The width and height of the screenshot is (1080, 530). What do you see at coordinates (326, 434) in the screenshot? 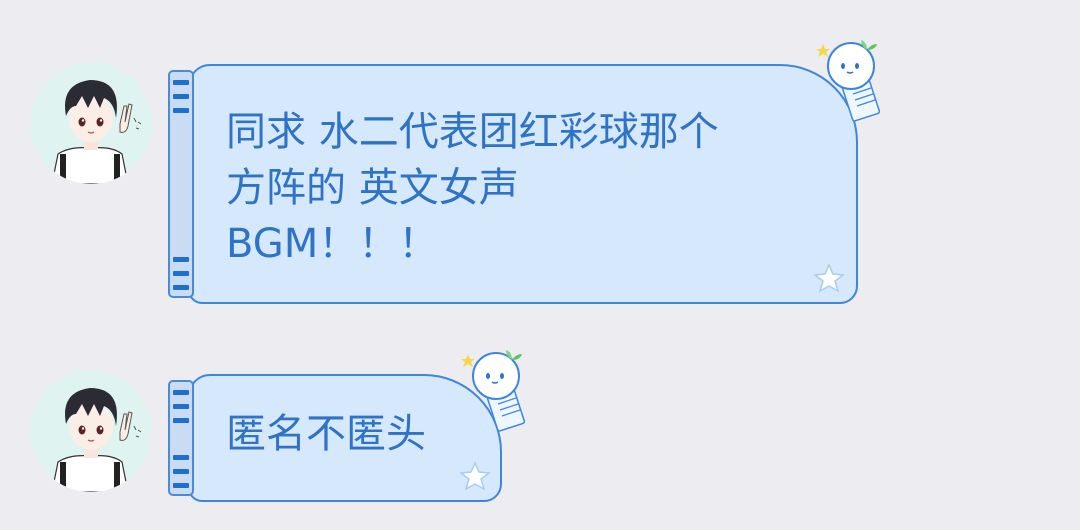
I see `message-text: 匿名不匿头` at bounding box center [326, 434].